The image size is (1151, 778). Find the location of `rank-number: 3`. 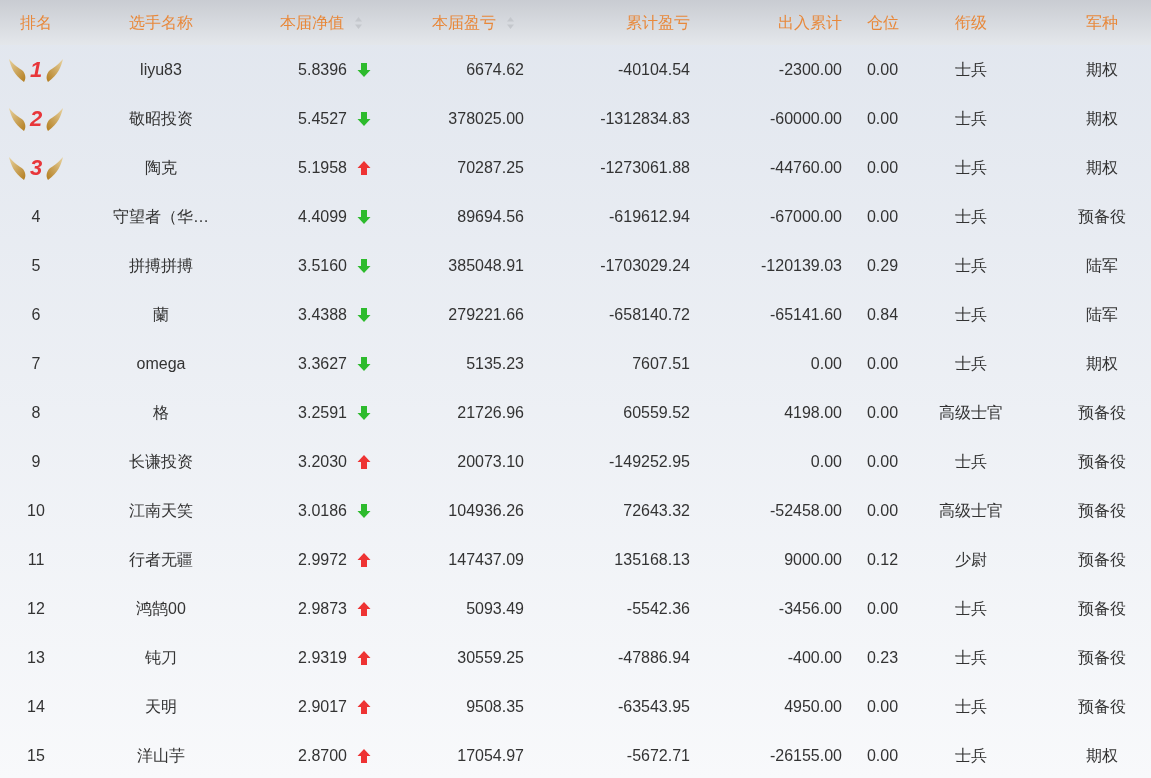

rank-number: 3 is located at coordinates (36, 167).